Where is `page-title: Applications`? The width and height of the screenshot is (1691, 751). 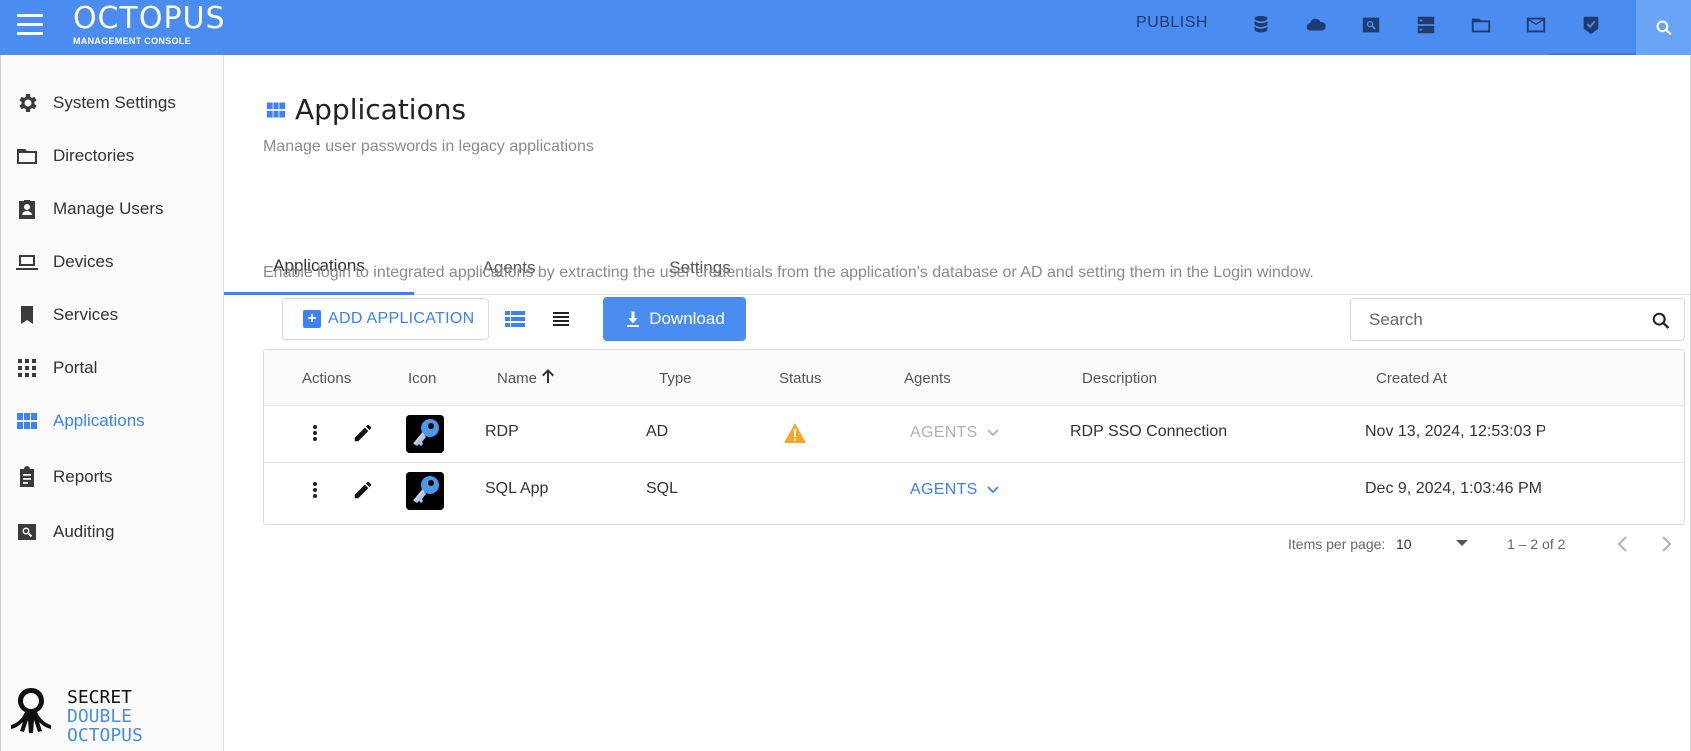 page-title: Applications is located at coordinates (381, 109).